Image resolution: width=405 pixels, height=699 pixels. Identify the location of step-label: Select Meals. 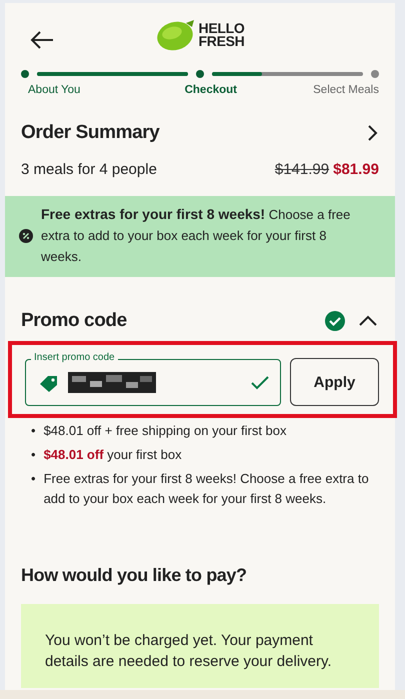
(346, 90).